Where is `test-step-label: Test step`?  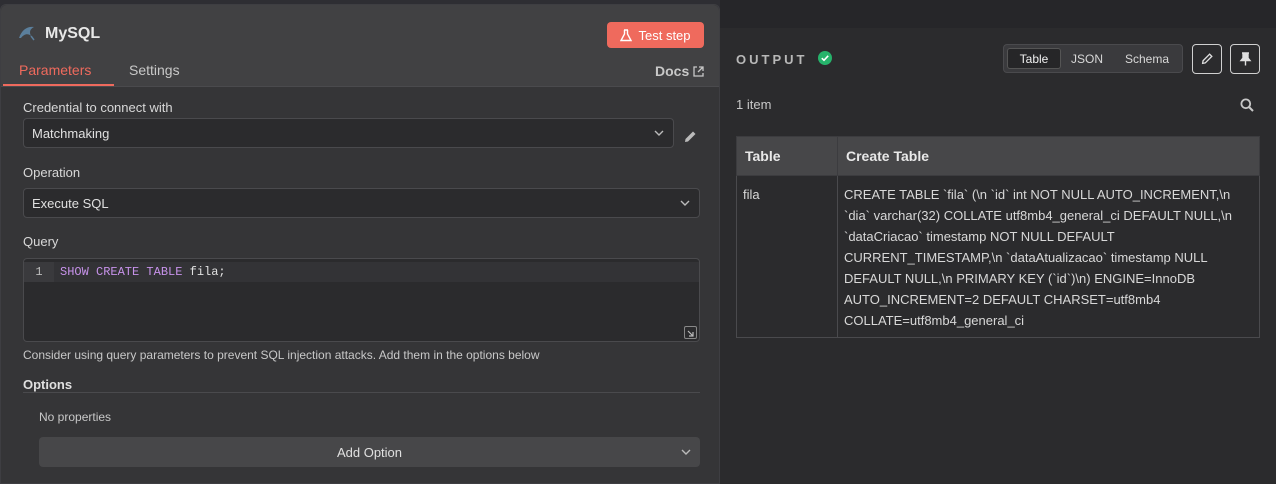 test-step-label: Test step is located at coordinates (664, 35).